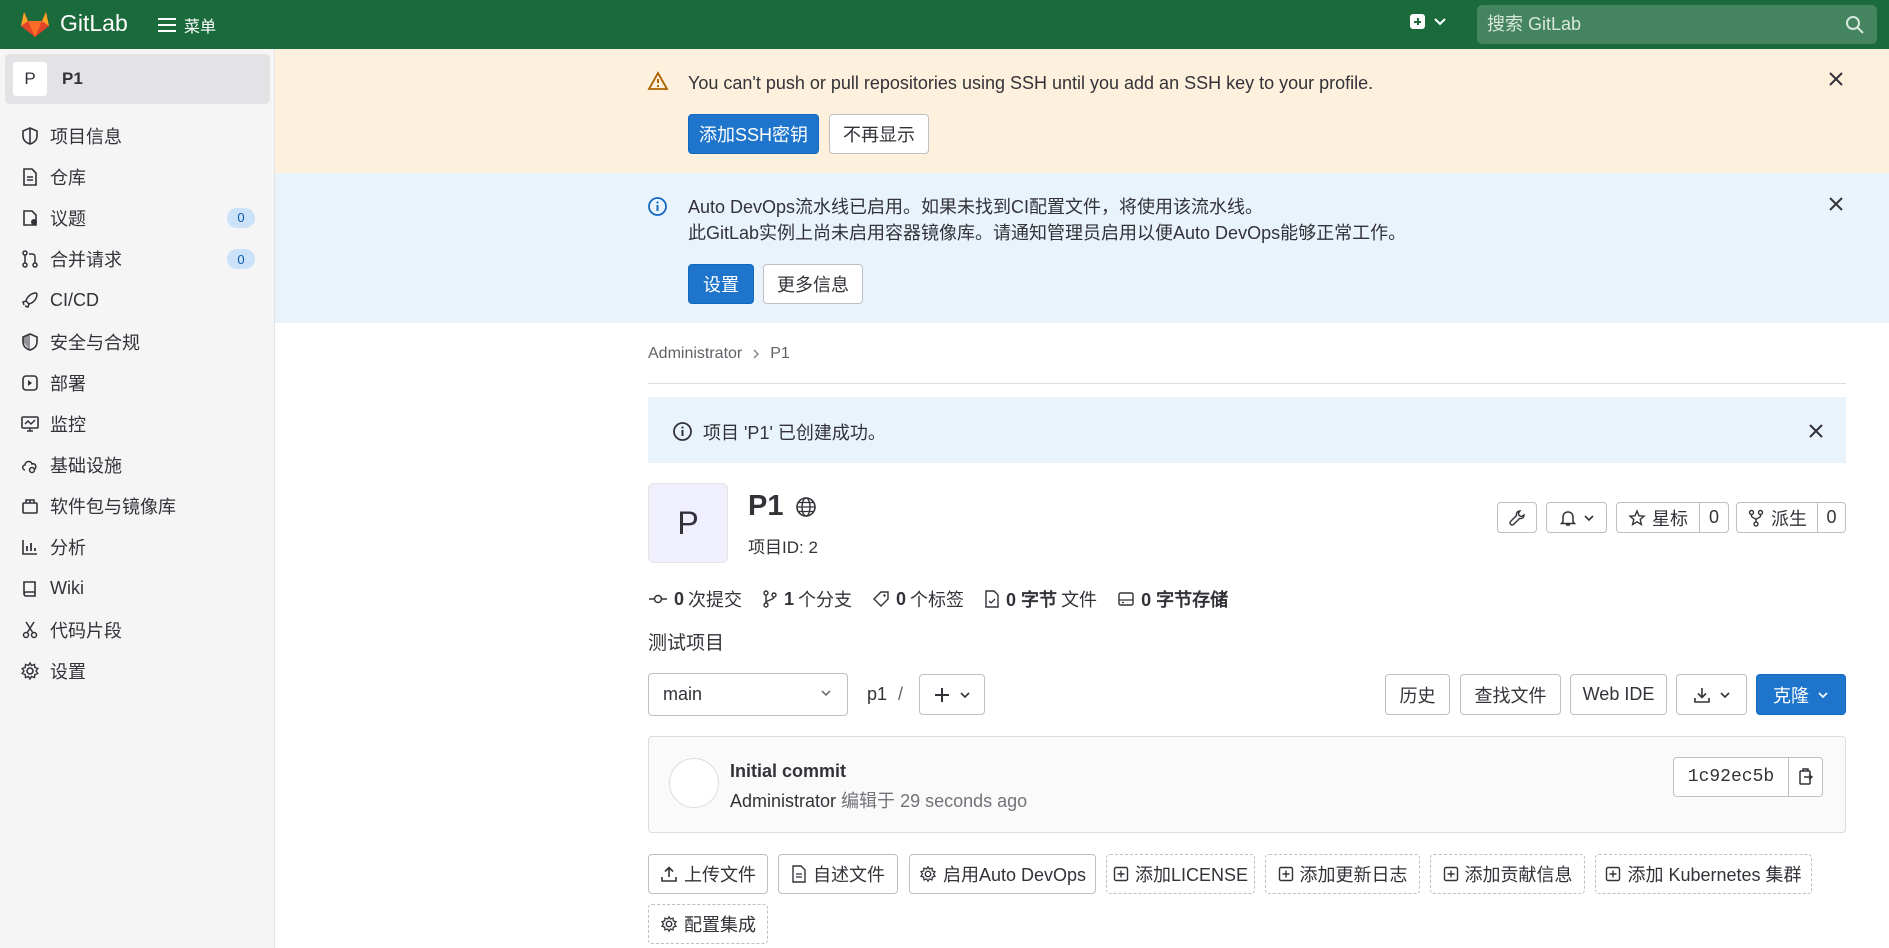 The height and width of the screenshot is (948, 1889). What do you see at coordinates (1342, 874) in the screenshot?
I see `add-changelog-button: 添加更新日志` at bounding box center [1342, 874].